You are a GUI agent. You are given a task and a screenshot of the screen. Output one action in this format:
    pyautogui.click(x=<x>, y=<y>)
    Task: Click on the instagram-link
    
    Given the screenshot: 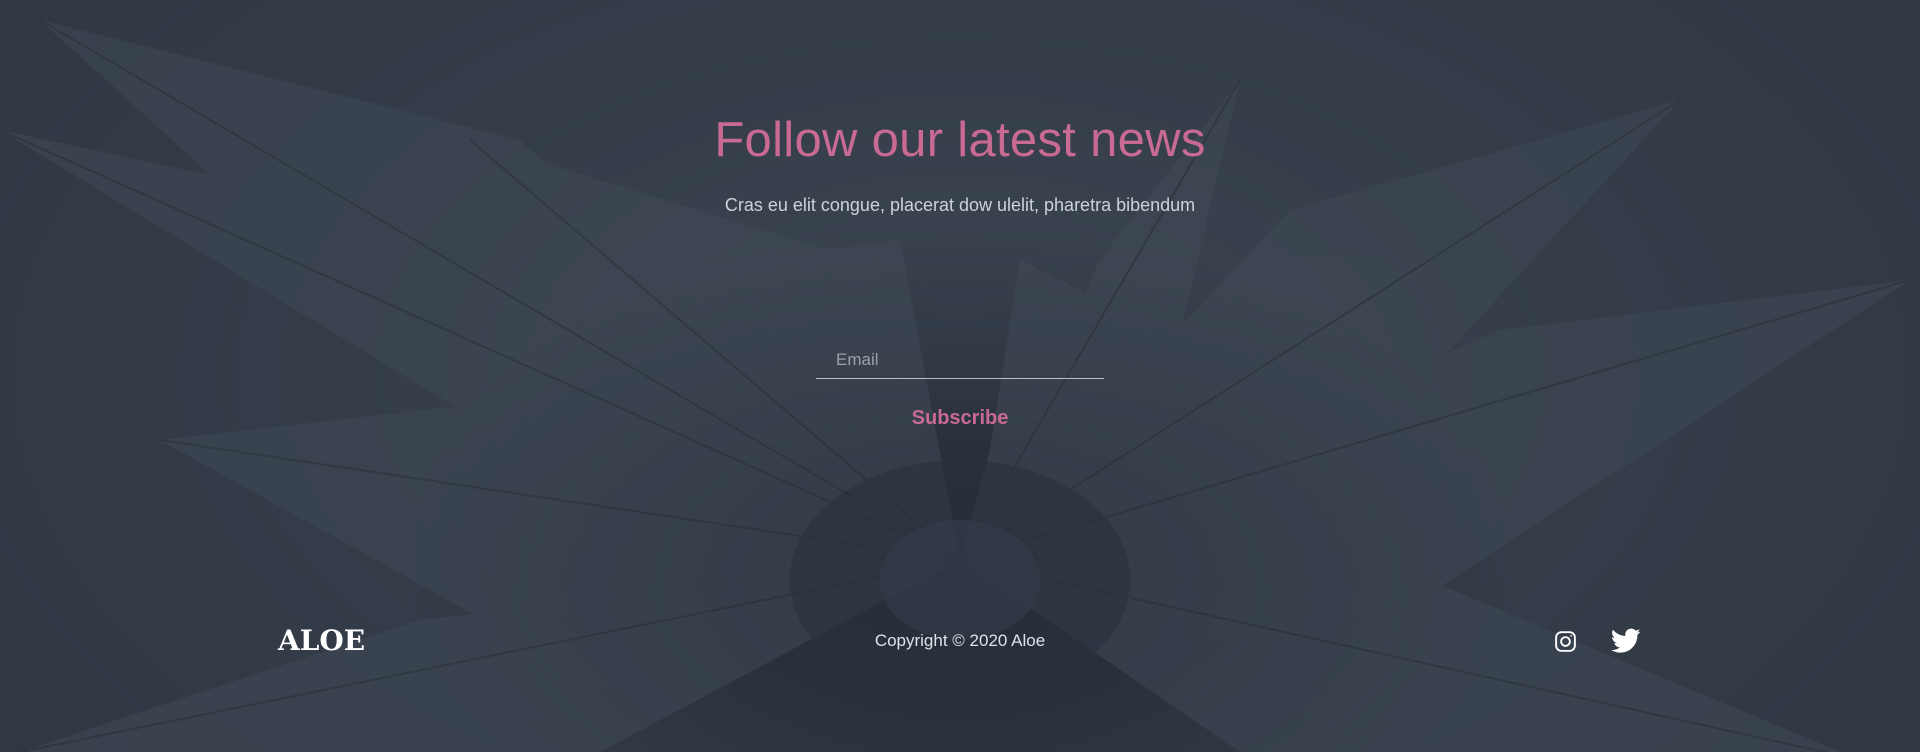 What is the action you would take?
    pyautogui.click(x=1565, y=641)
    